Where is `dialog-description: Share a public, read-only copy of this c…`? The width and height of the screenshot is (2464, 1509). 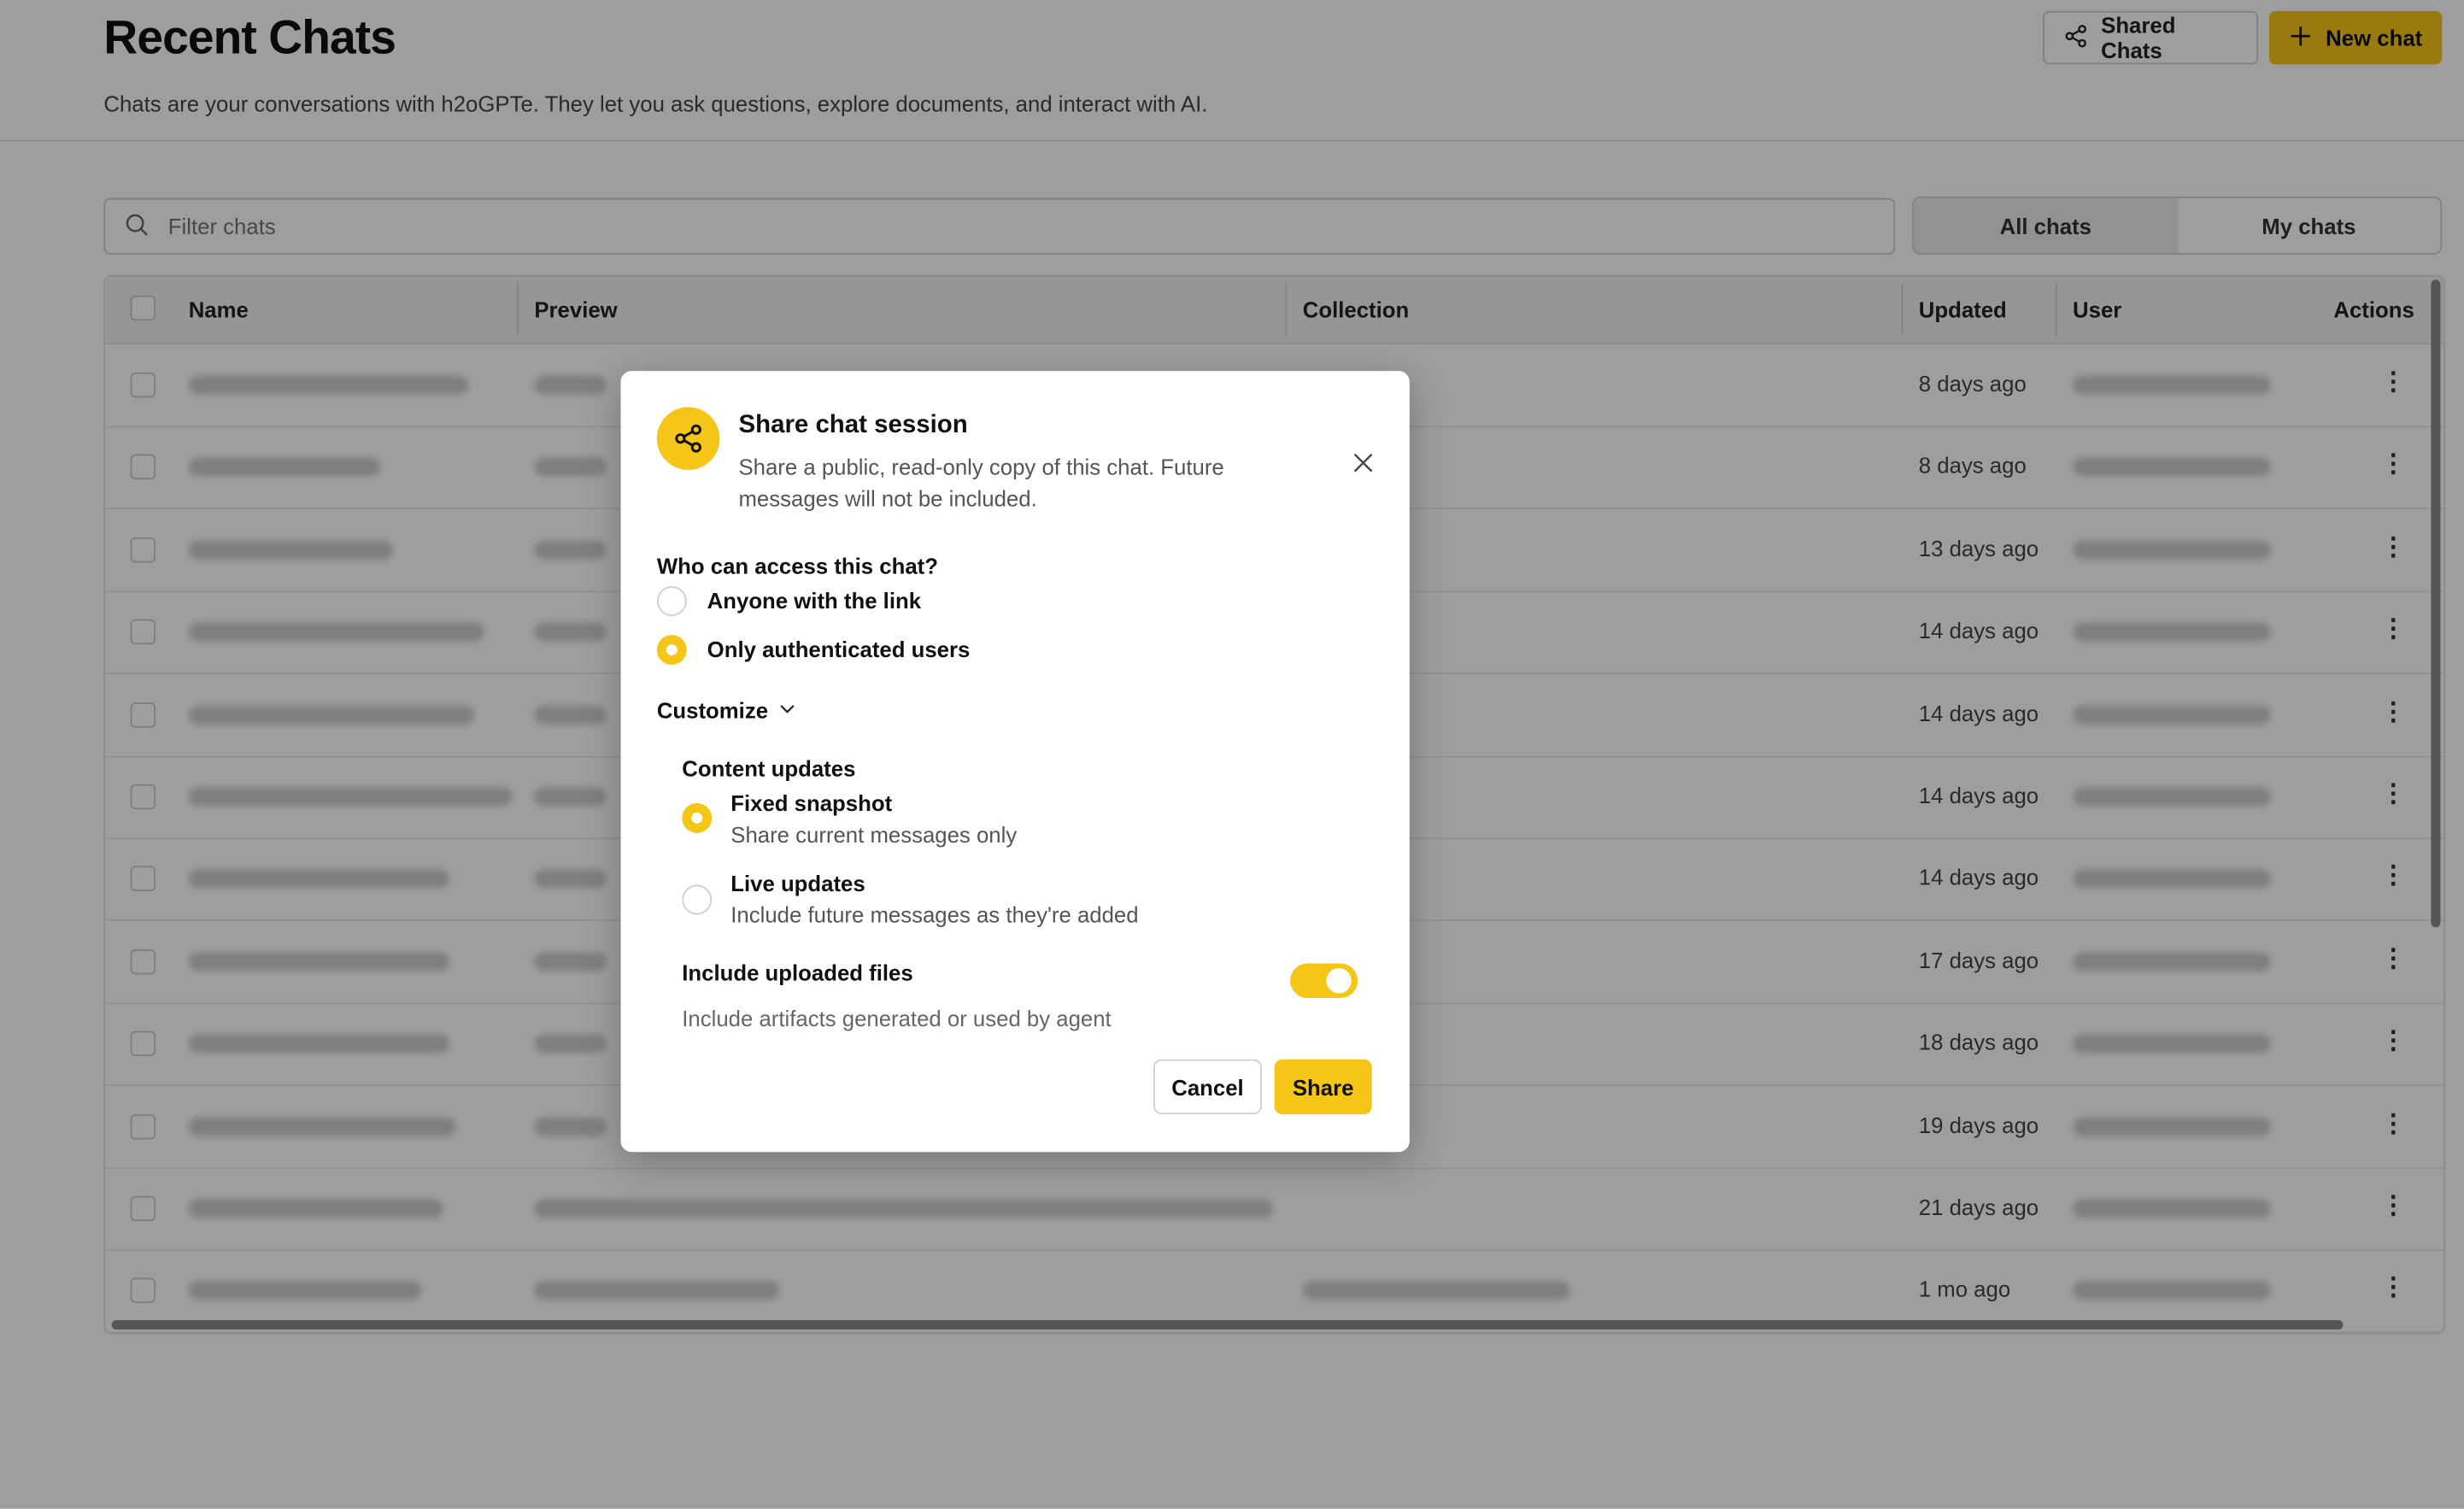
dialog-description: Share a public, read-only copy of this c… is located at coordinates (981, 483).